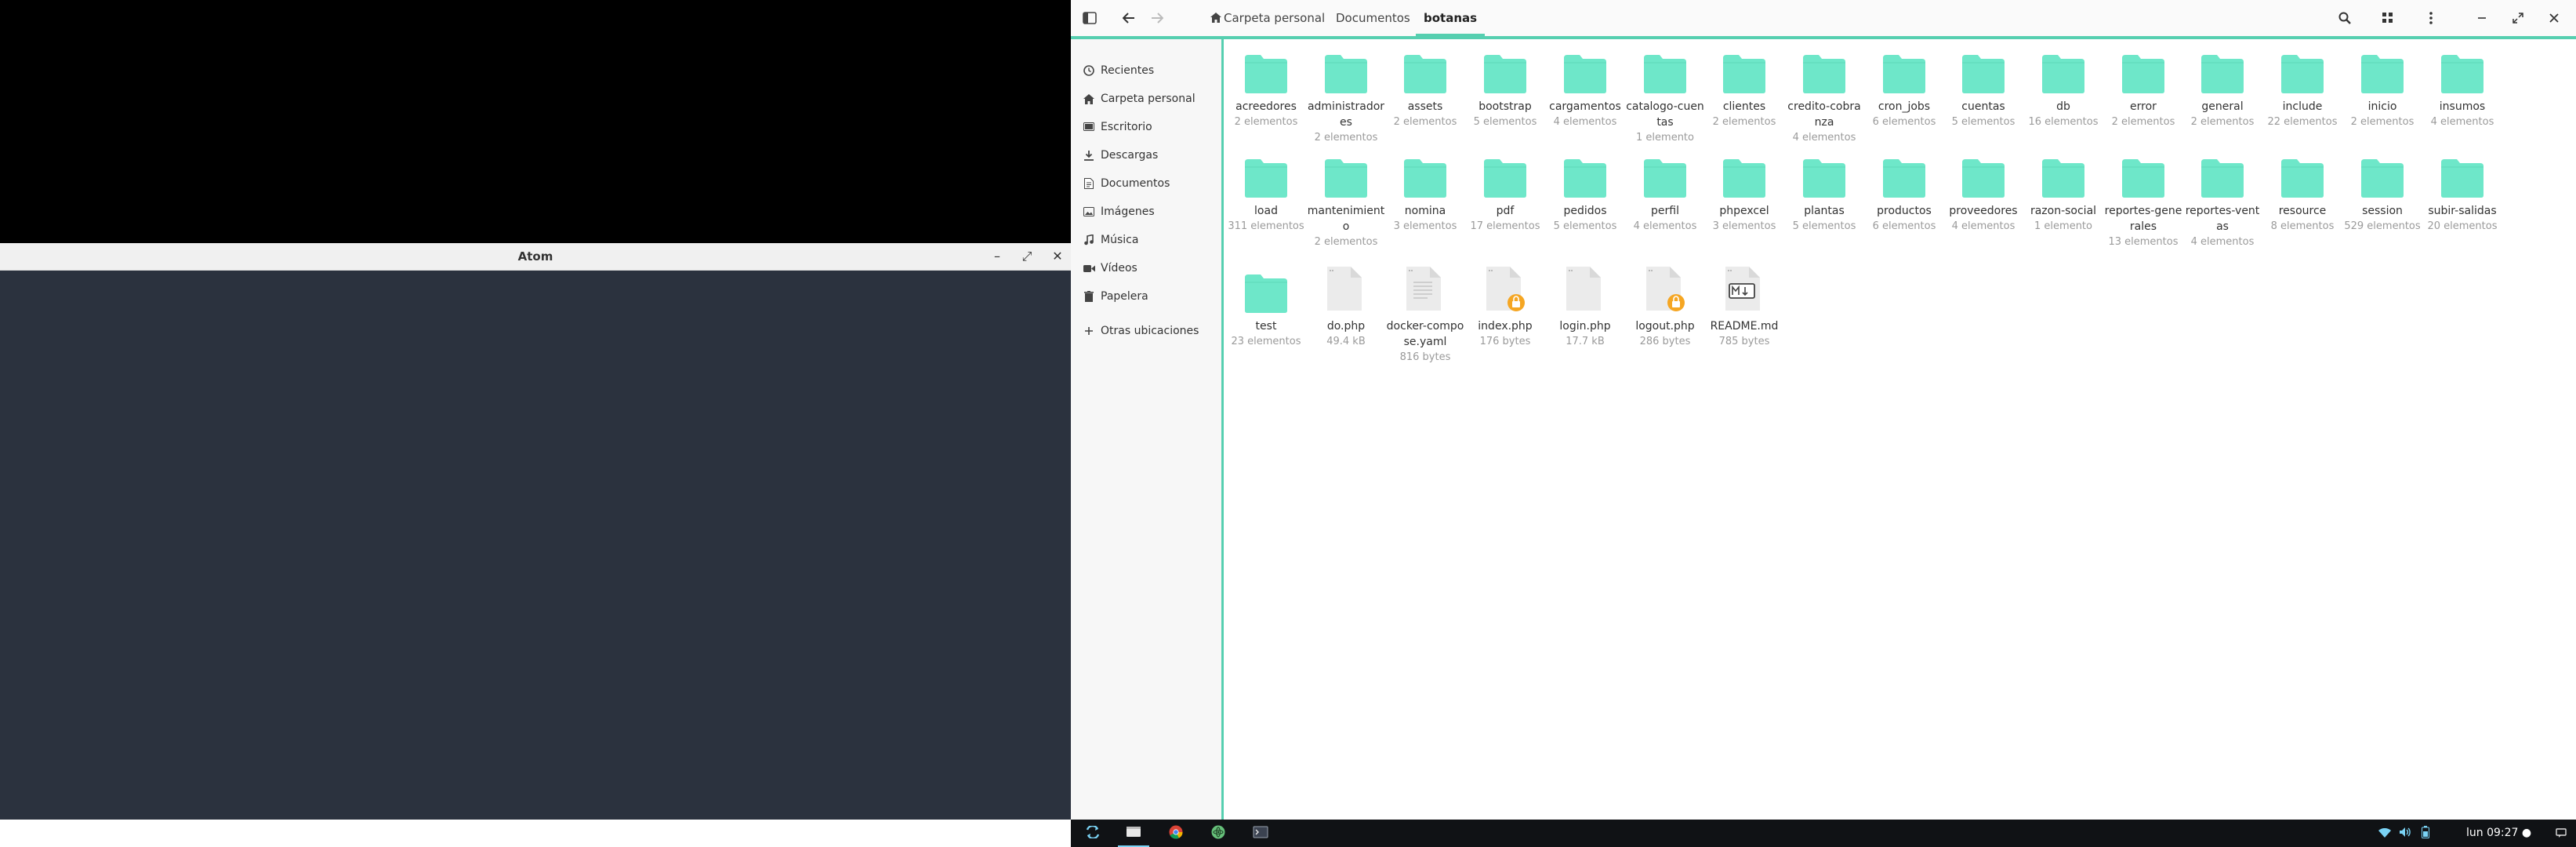 This screenshot has width=2576, height=847. Describe the element at coordinates (1505, 192) in the screenshot. I see `folder-item: pdf 17 elementos` at that location.